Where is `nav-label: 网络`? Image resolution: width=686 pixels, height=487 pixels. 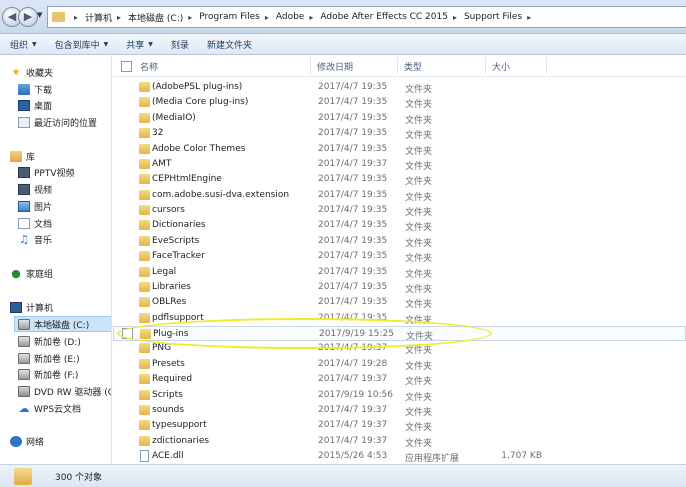
nav-label: 网络 is located at coordinates (35, 442).